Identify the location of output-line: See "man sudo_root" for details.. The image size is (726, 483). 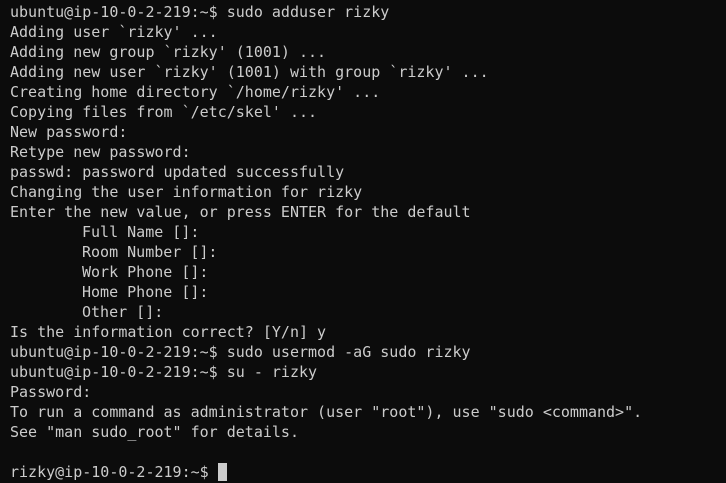
(154, 432).